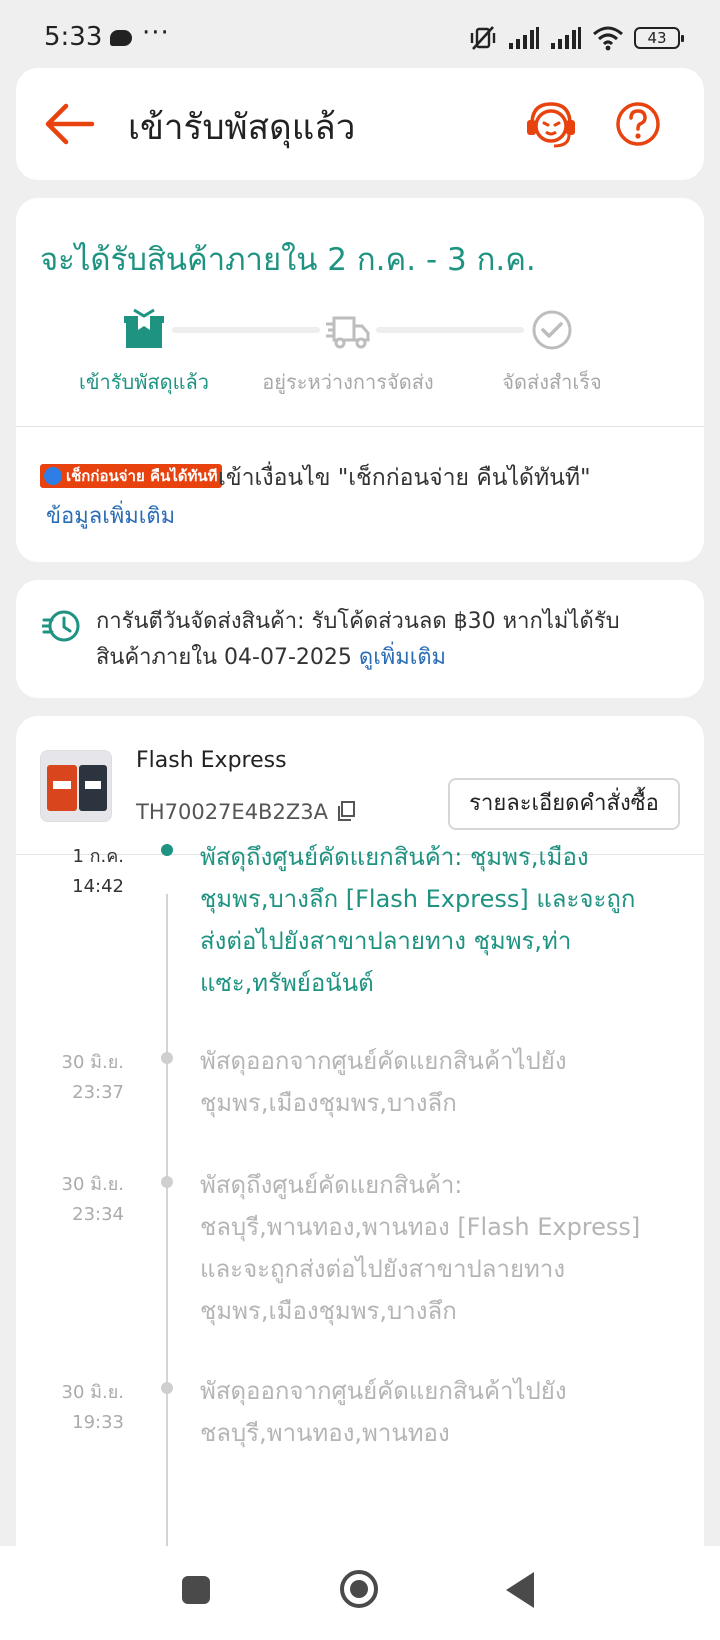  I want to click on status-bar: 5:33 ··· 43, so click(360, 36).